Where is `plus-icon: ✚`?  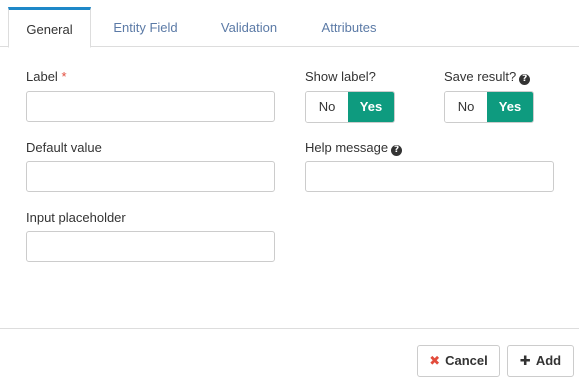 plus-icon: ✚ is located at coordinates (525, 360).